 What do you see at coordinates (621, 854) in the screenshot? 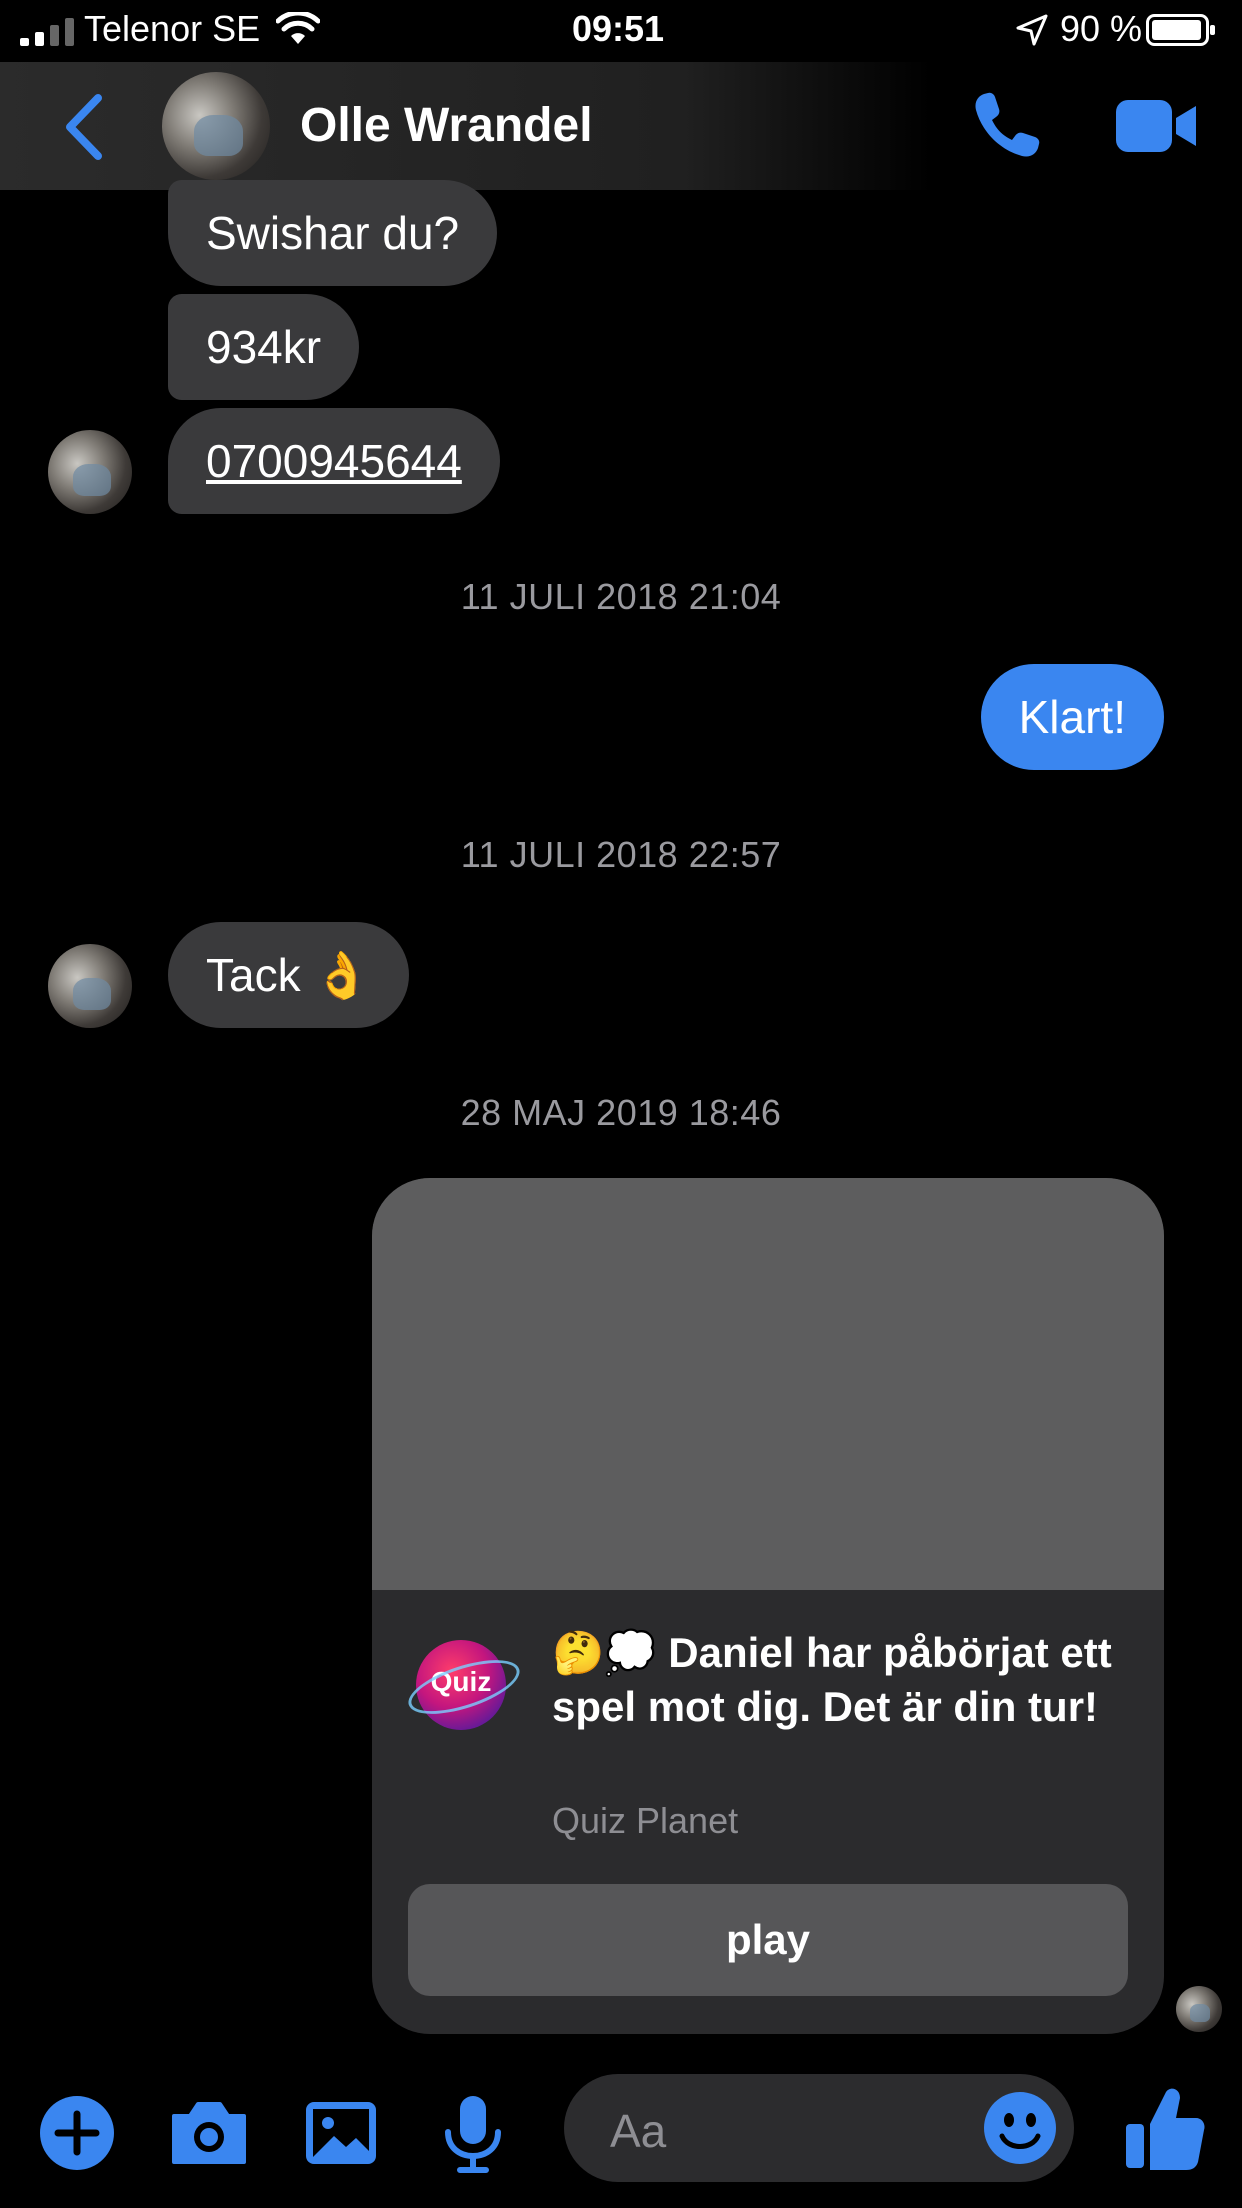
I see `timestamp: 11 JULI 2018 22:57` at bounding box center [621, 854].